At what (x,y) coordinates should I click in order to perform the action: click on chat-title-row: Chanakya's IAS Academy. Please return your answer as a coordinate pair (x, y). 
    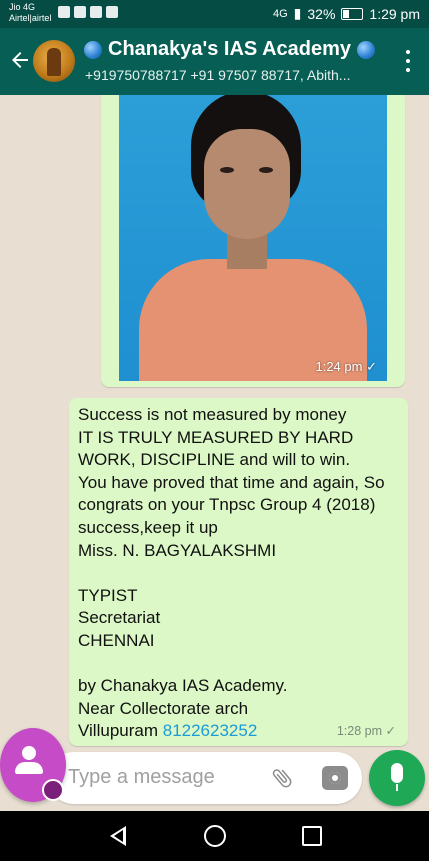
    Looking at the image, I should click on (234, 49).